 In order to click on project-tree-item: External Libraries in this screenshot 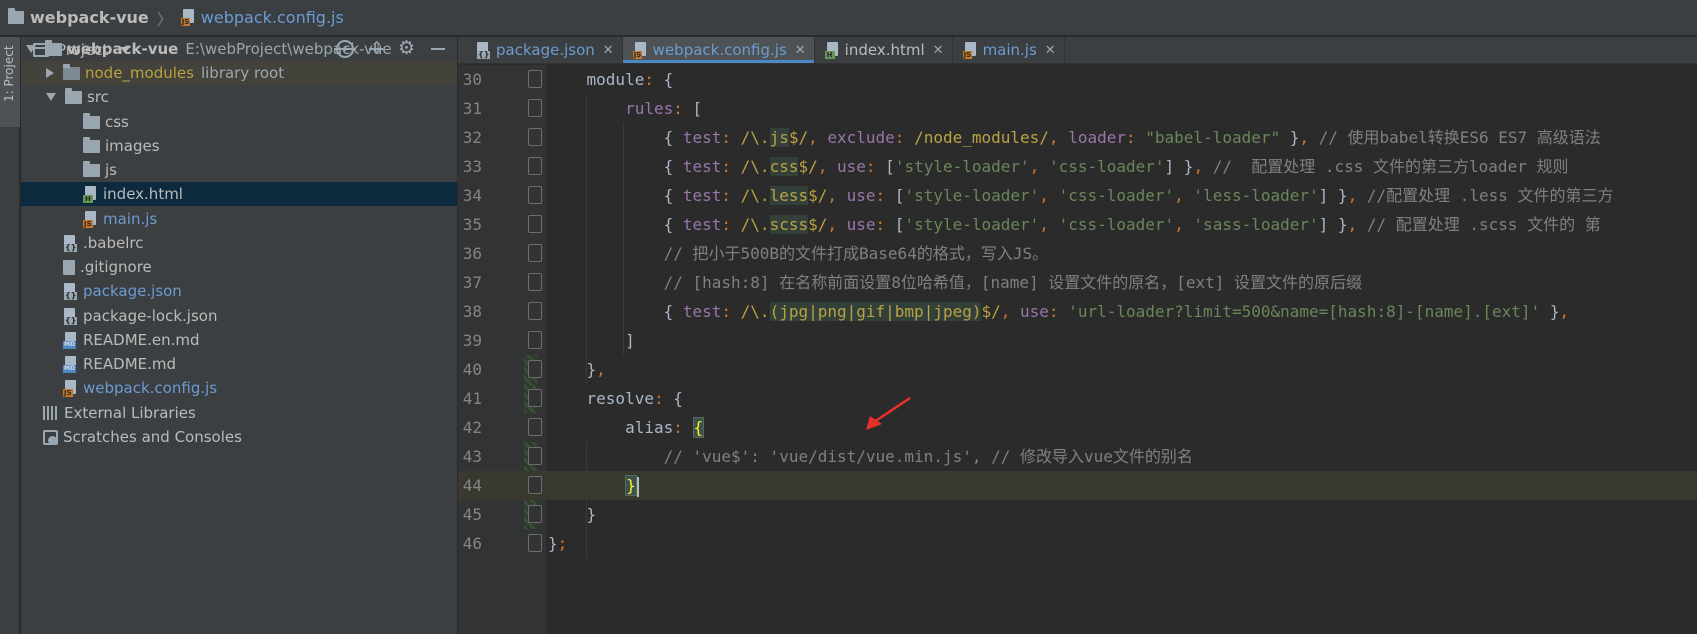, I will do `click(239, 413)`.